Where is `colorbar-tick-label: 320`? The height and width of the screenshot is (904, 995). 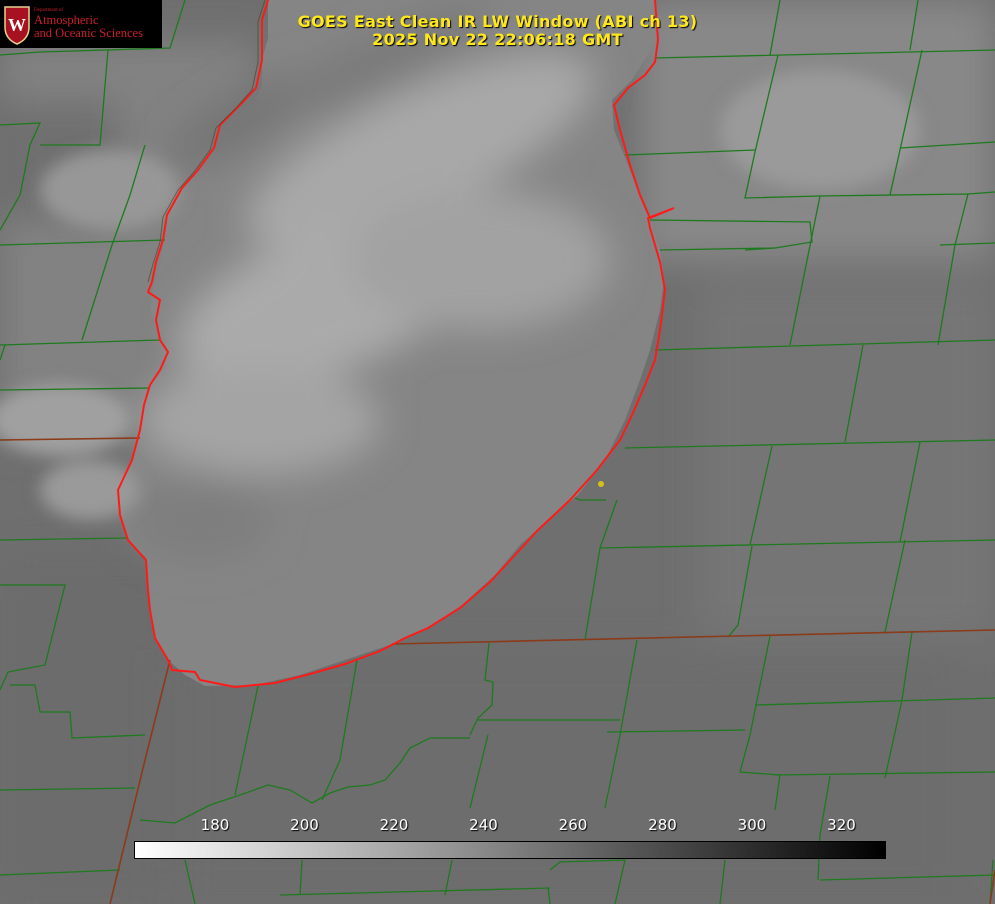 colorbar-tick-label: 320 is located at coordinates (841, 825).